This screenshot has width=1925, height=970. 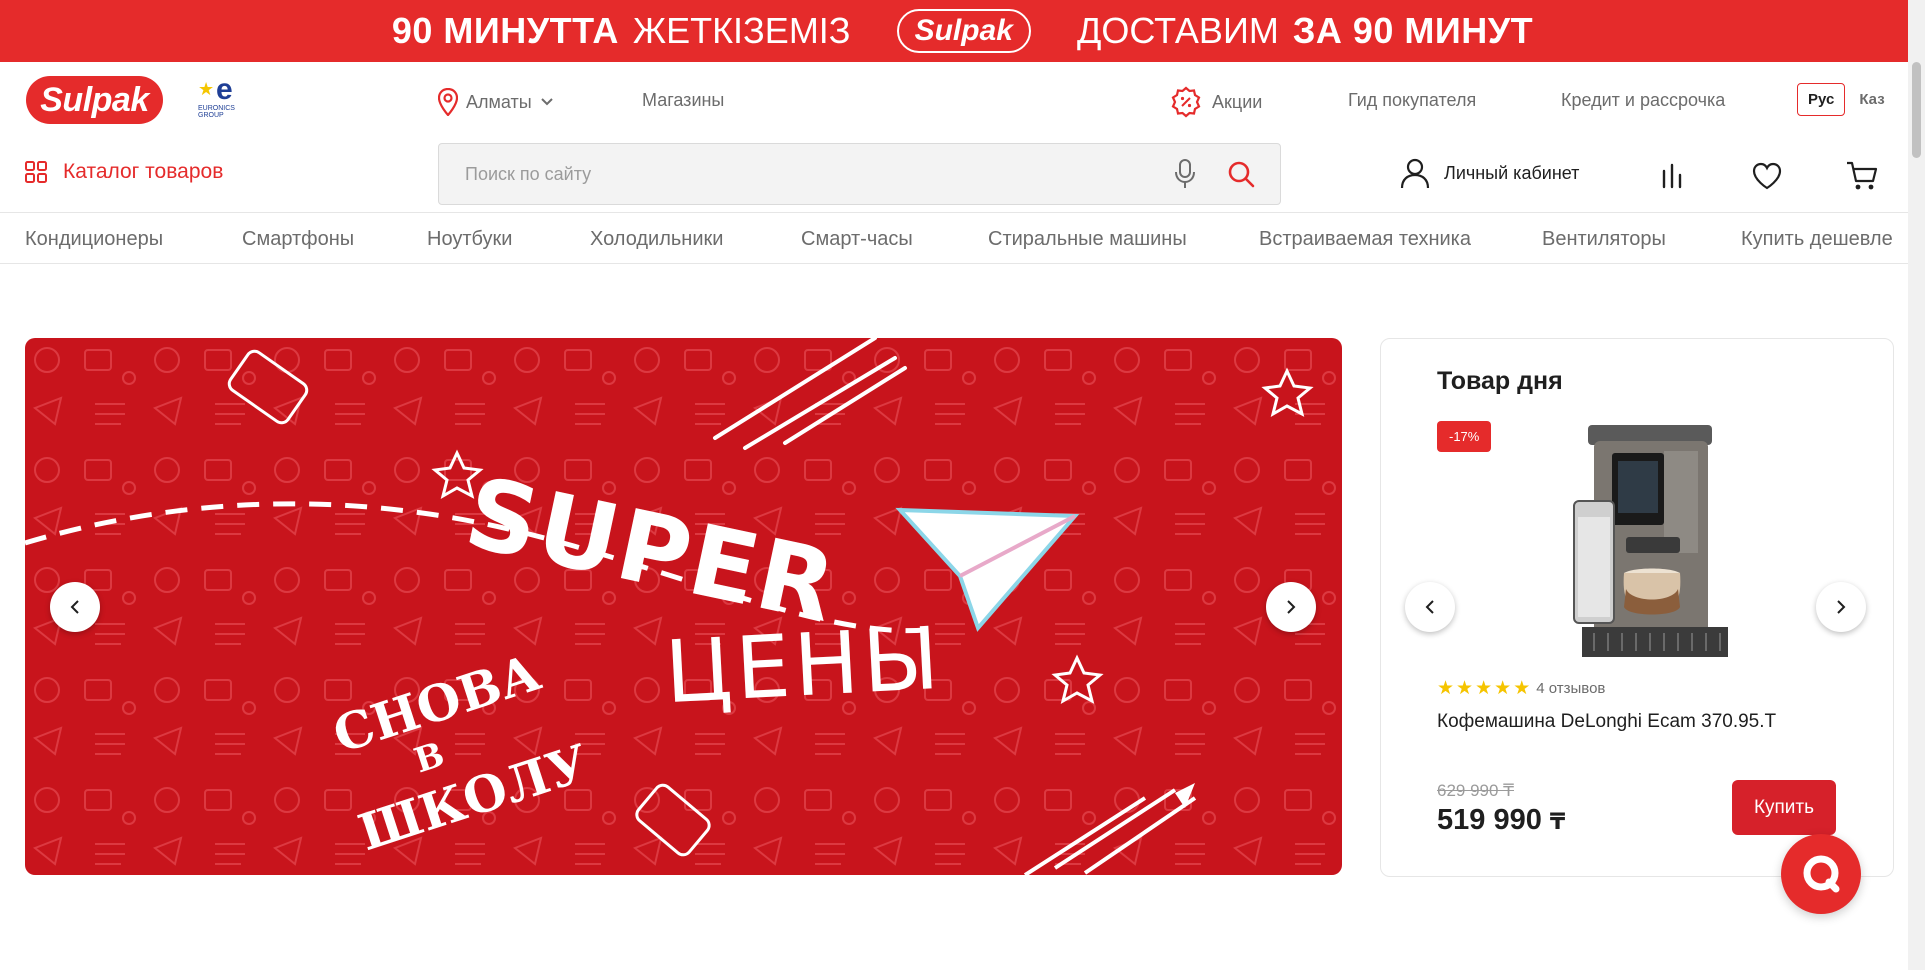 What do you see at coordinates (206, 89) in the screenshot?
I see `euronics-star-icon: ★` at bounding box center [206, 89].